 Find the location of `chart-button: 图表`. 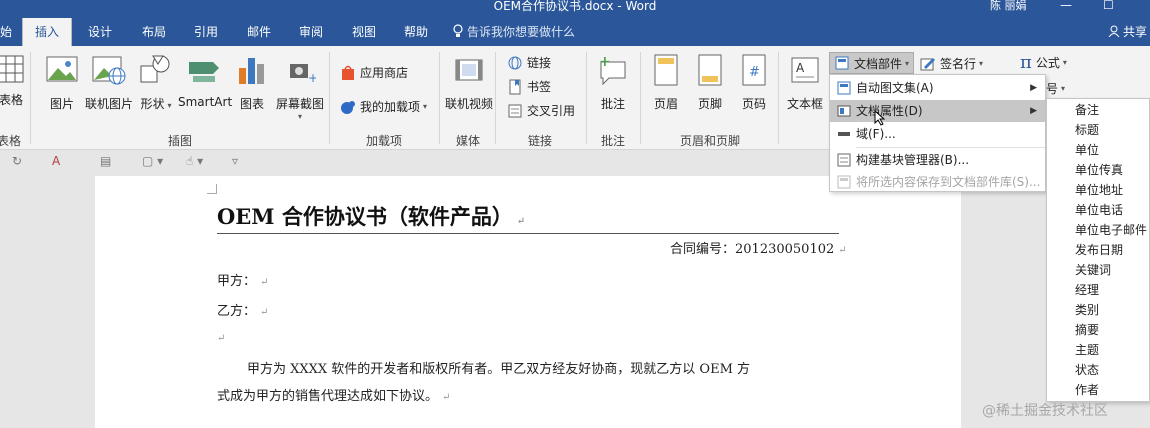

chart-button: 图表 is located at coordinates (252, 83).